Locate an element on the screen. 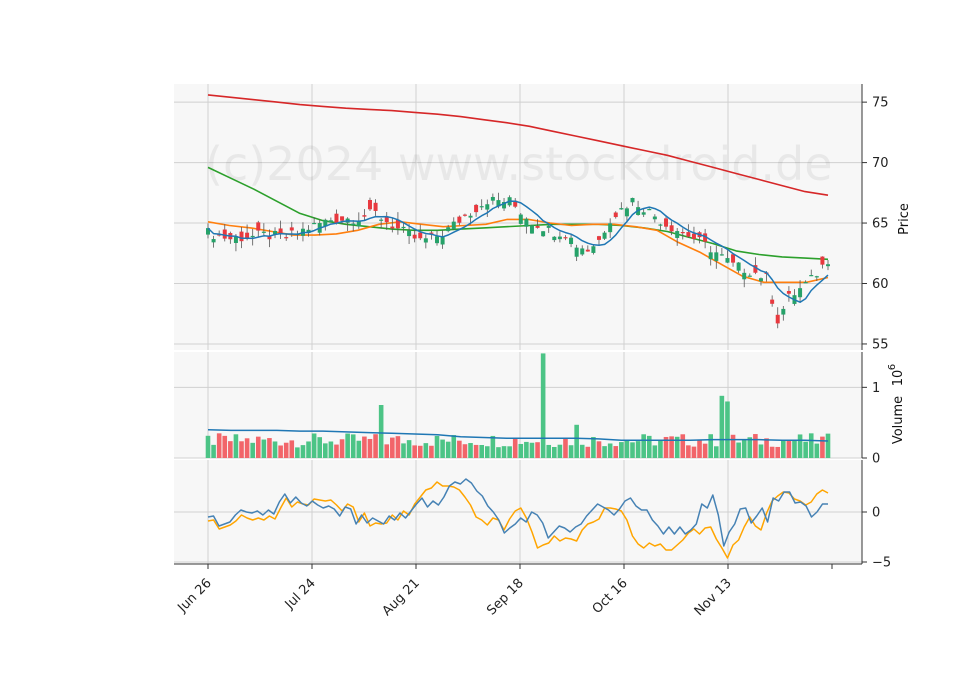 Image resolution: width=960 pixels, height=690 pixels. y-tick-label: 0 is located at coordinates (876, 459).